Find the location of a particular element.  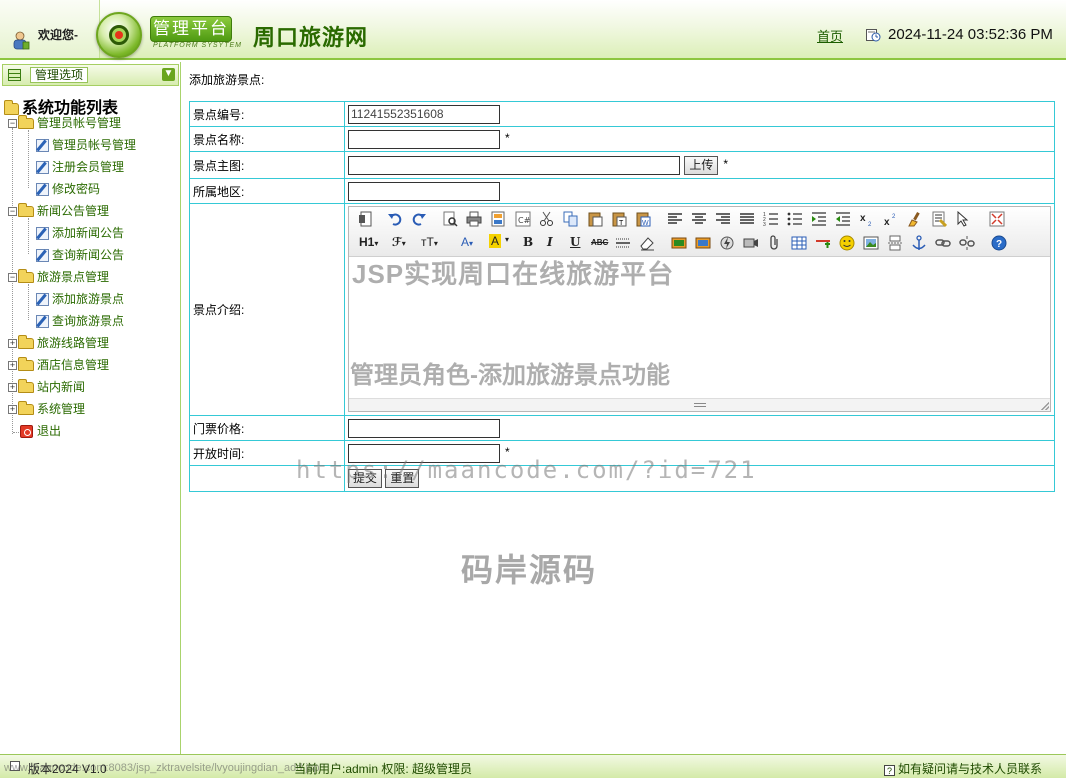

folder-icon is located at coordinates (26, 408).